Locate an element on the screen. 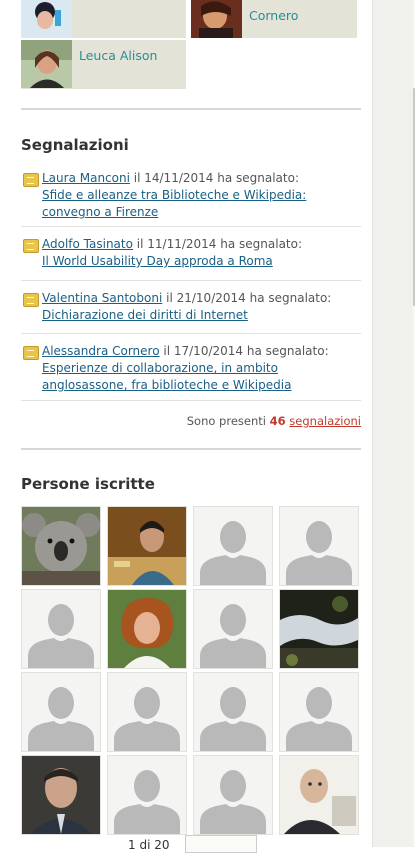  pager-next-button is located at coordinates (221, 844).